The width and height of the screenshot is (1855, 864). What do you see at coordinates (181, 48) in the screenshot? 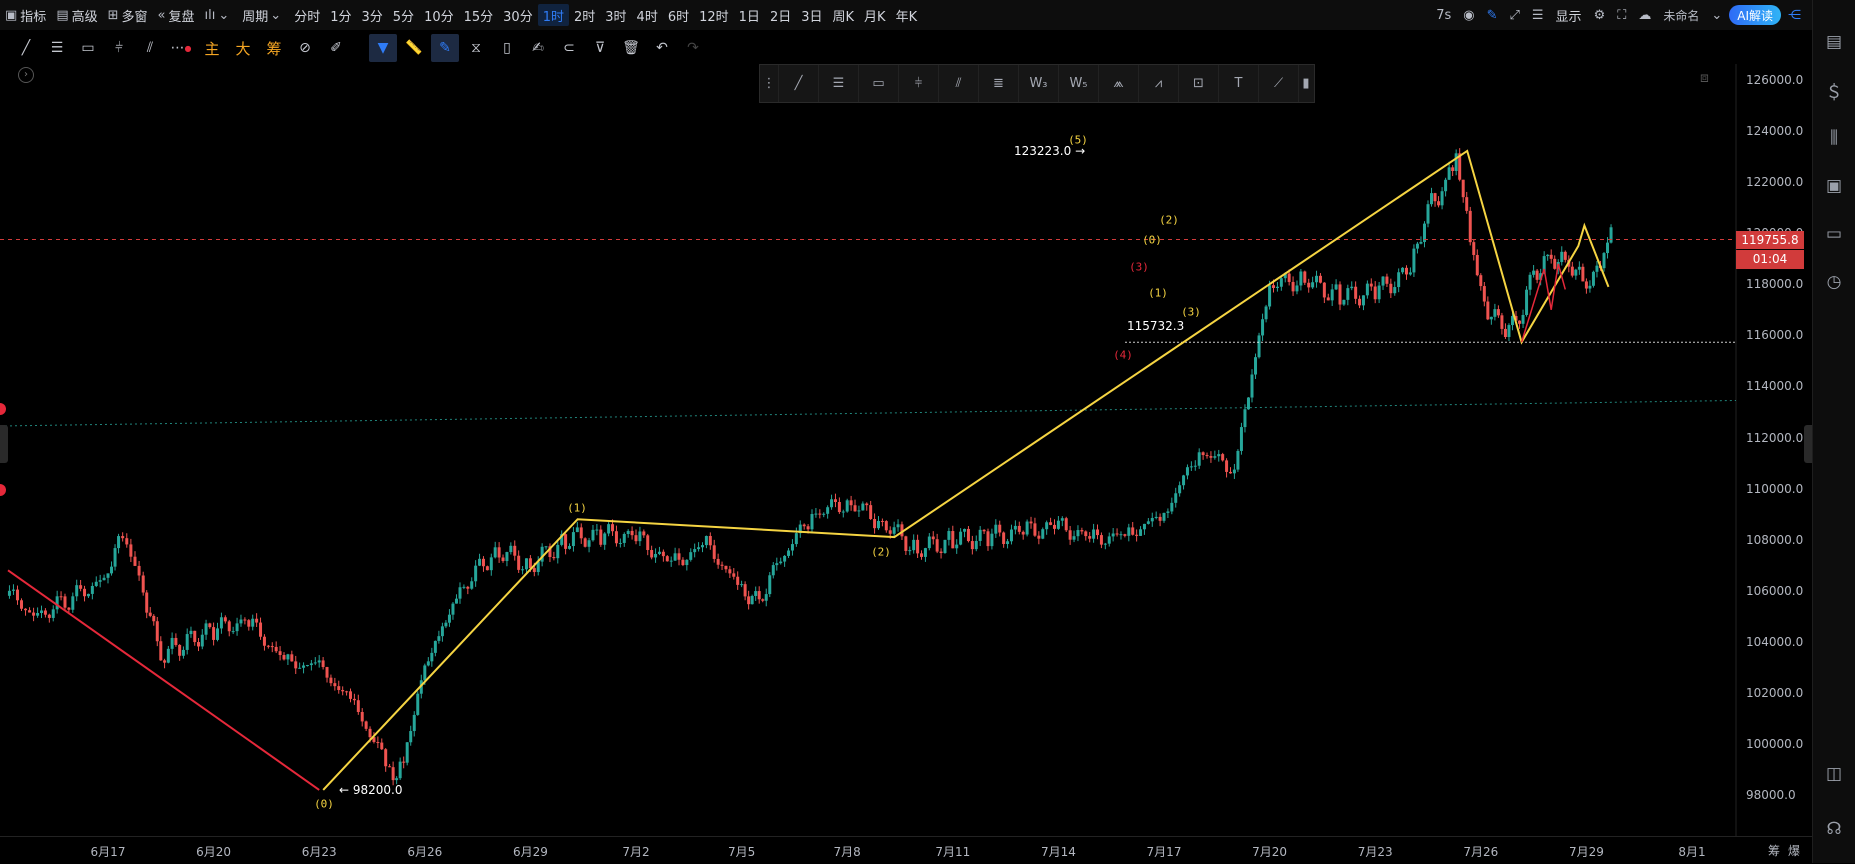
I see `more-tools-icon: ⋯ ●` at bounding box center [181, 48].